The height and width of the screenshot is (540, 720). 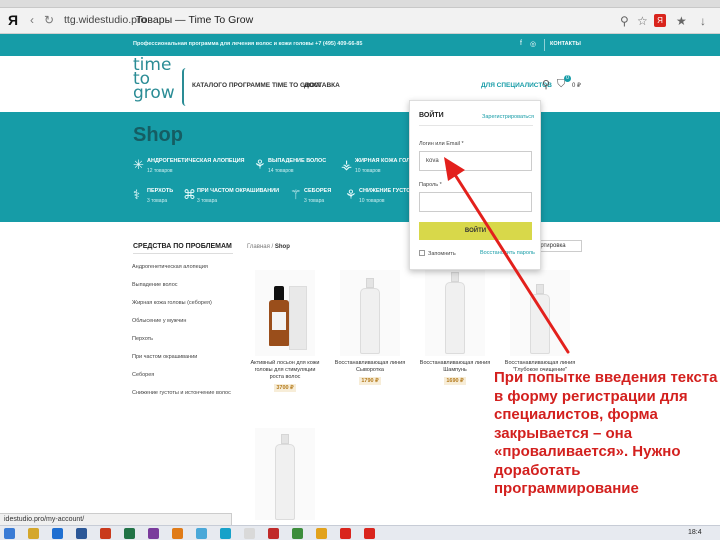 What do you see at coordinates (695, 532) in the screenshot?
I see `taskbar-clock: 18:4` at bounding box center [695, 532].